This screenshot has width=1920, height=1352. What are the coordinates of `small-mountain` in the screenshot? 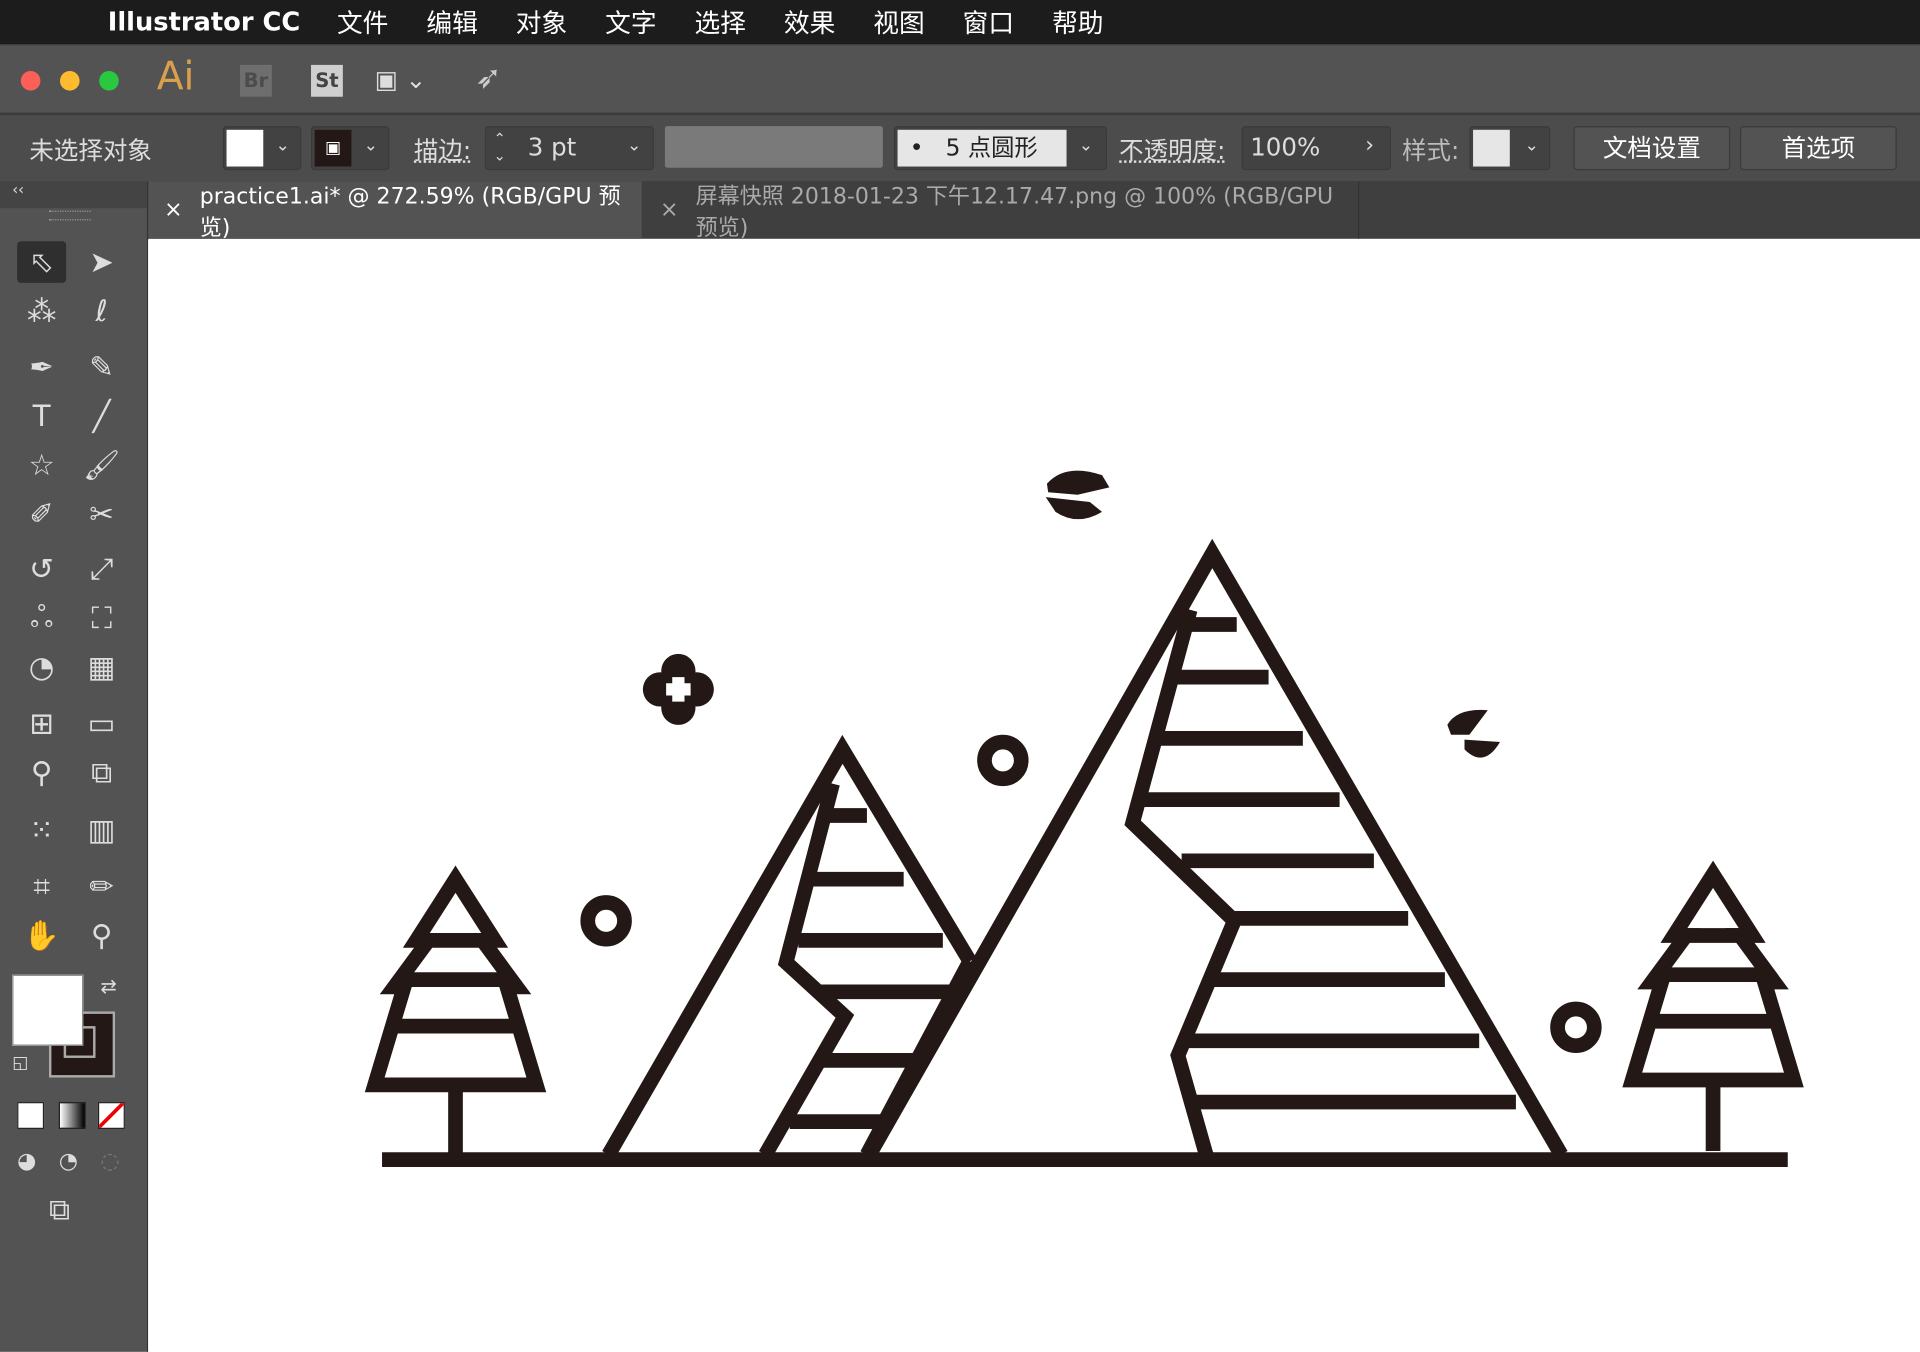 It's located at (789, 946).